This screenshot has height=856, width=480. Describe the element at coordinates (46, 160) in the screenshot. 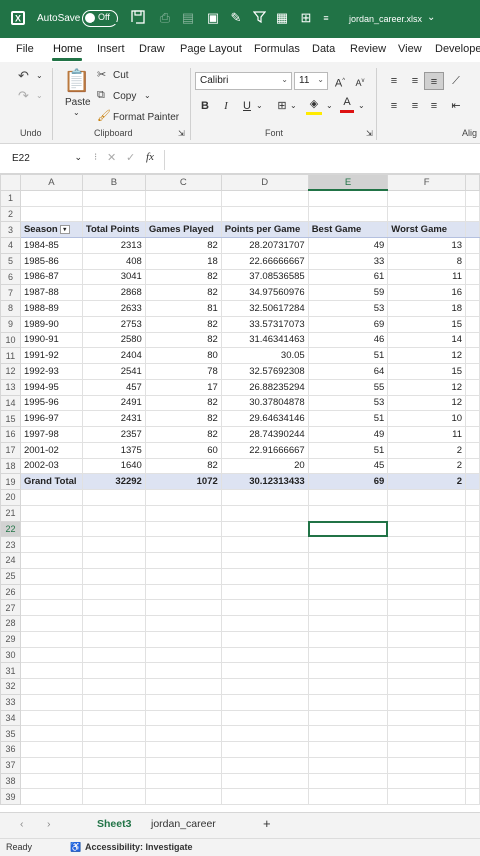

I see `name-box: E22 ⌄` at that location.